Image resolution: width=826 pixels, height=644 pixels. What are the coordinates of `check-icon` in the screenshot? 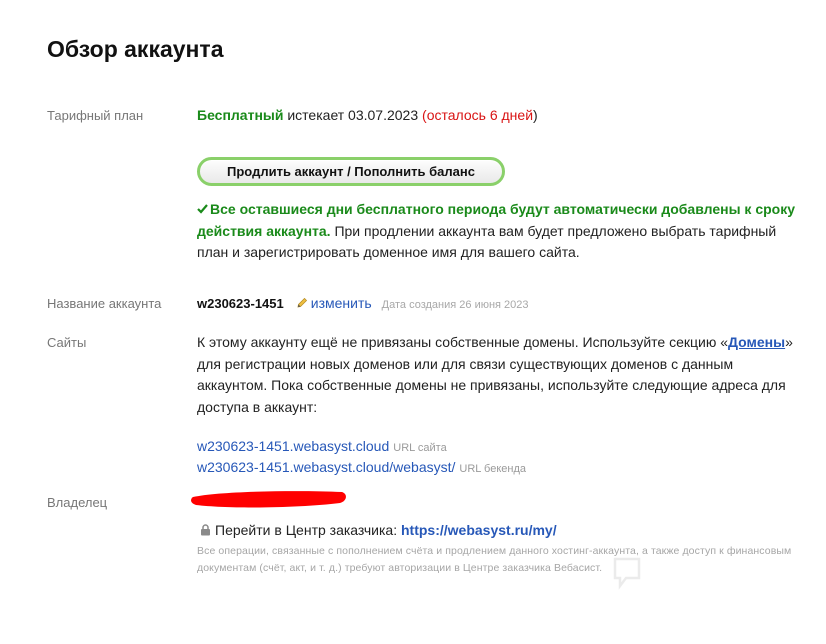 It's located at (202, 209).